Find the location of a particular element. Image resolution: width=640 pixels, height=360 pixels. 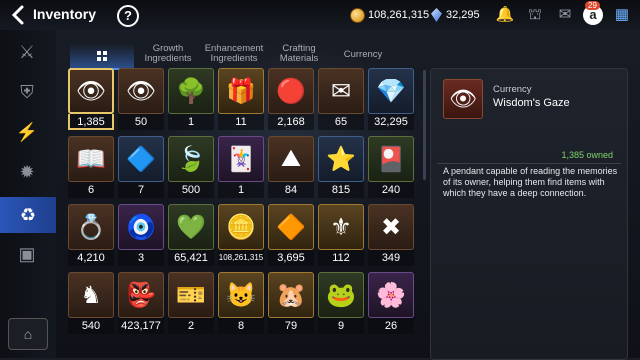

tab-label: Growth Ingredients is located at coordinates (168, 53).